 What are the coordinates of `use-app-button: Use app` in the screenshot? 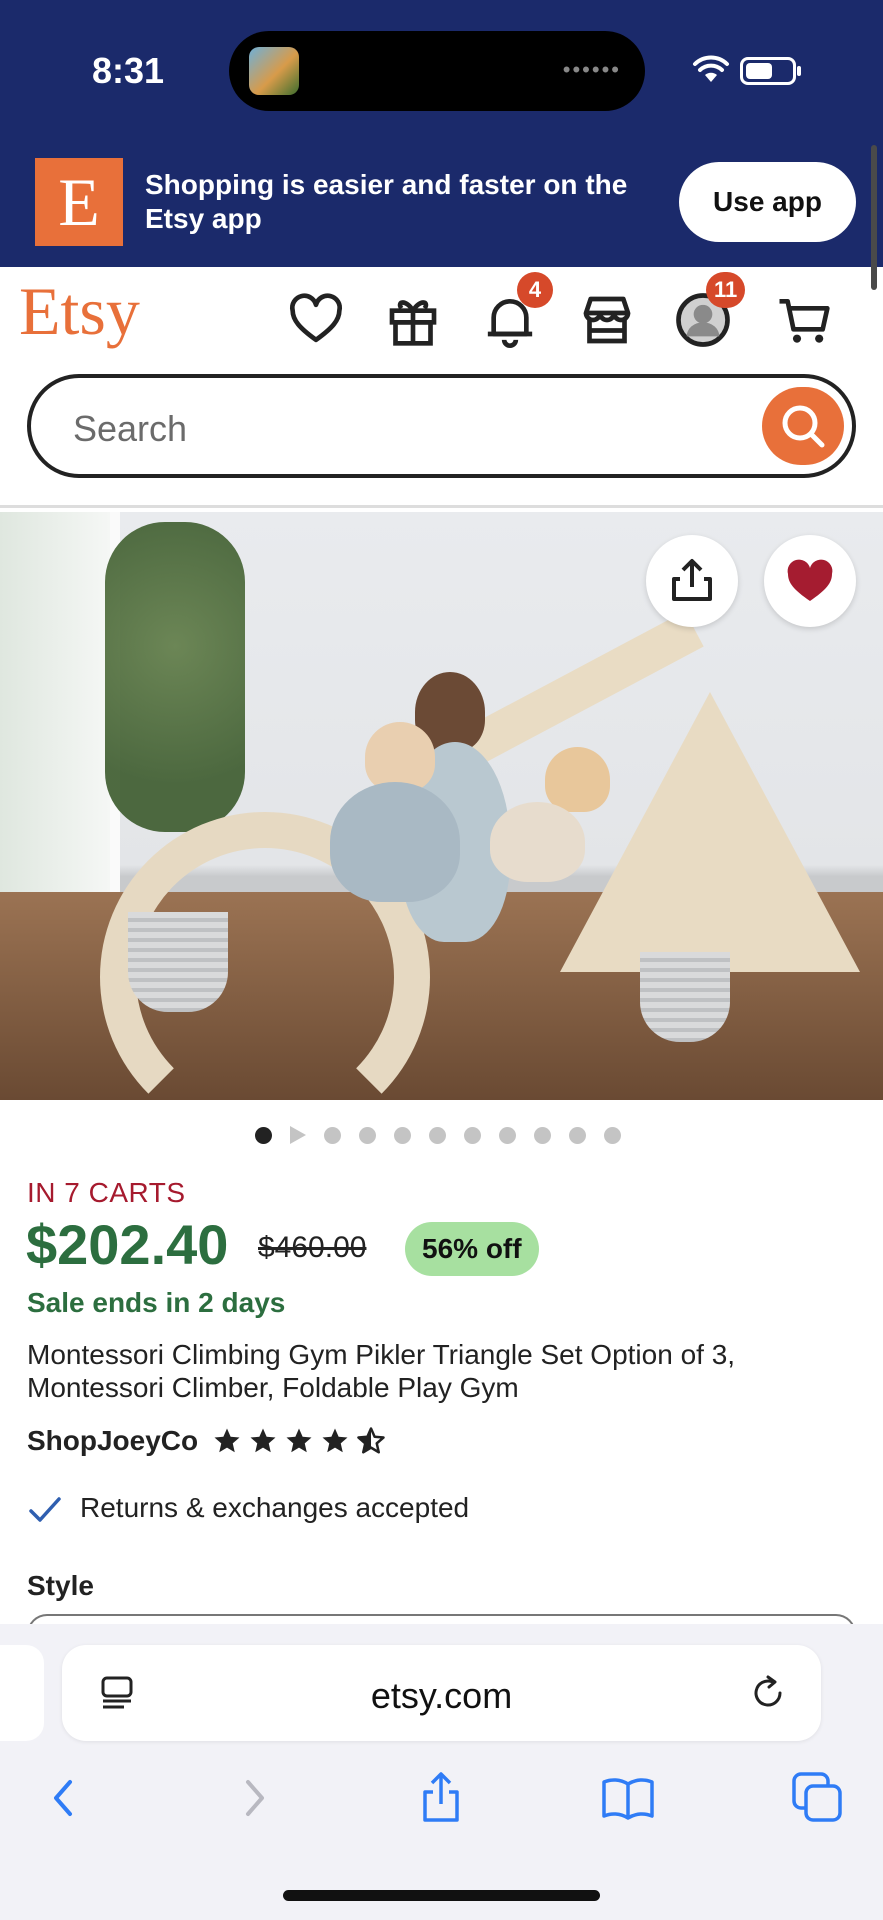 It's located at (767, 202).